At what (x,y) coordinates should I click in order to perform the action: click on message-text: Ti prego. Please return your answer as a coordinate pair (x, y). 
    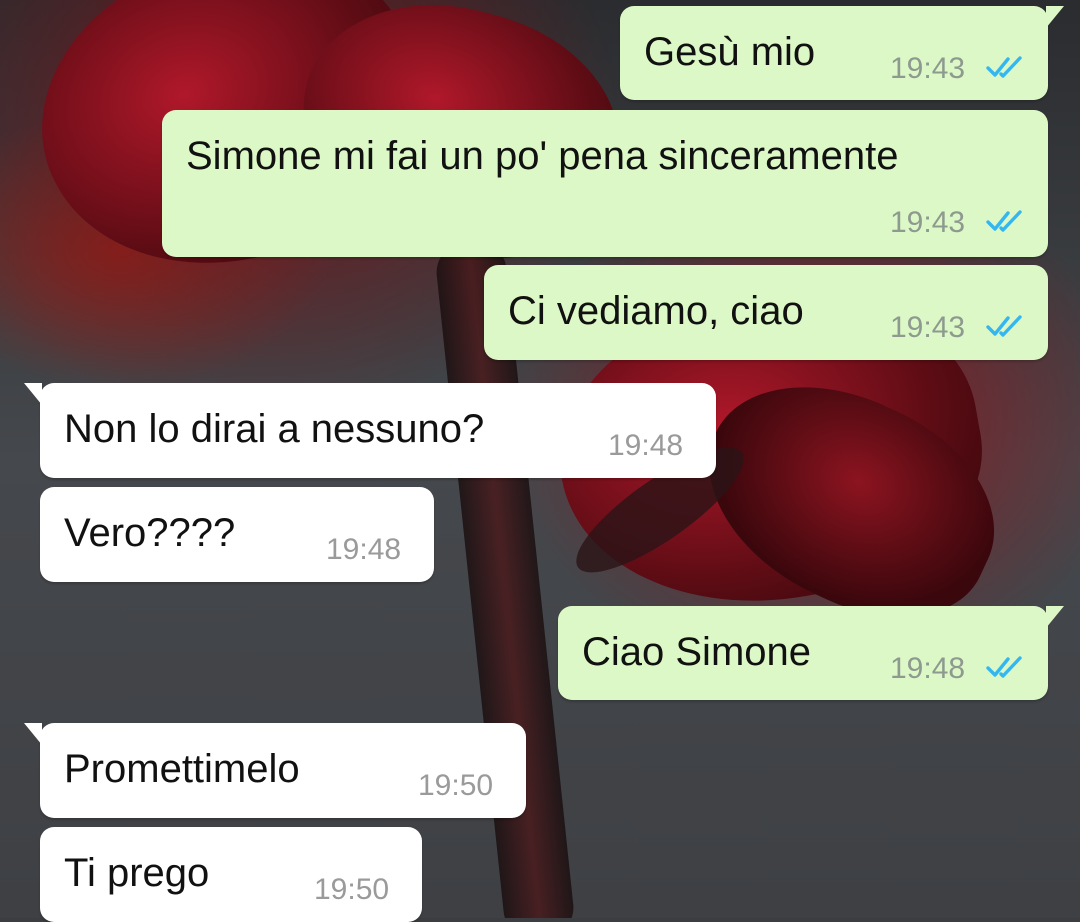
    Looking at the image, I should click on (137, 873).